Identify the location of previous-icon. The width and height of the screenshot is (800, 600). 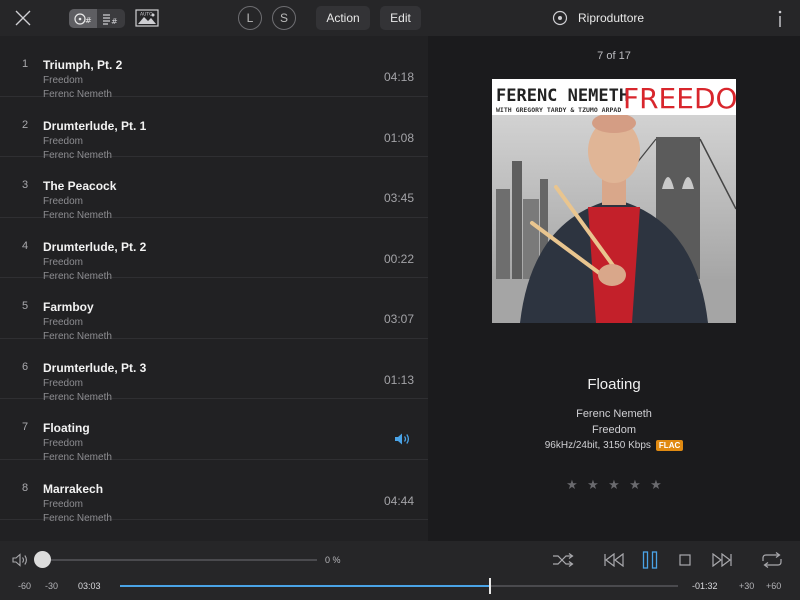
(614, 560).